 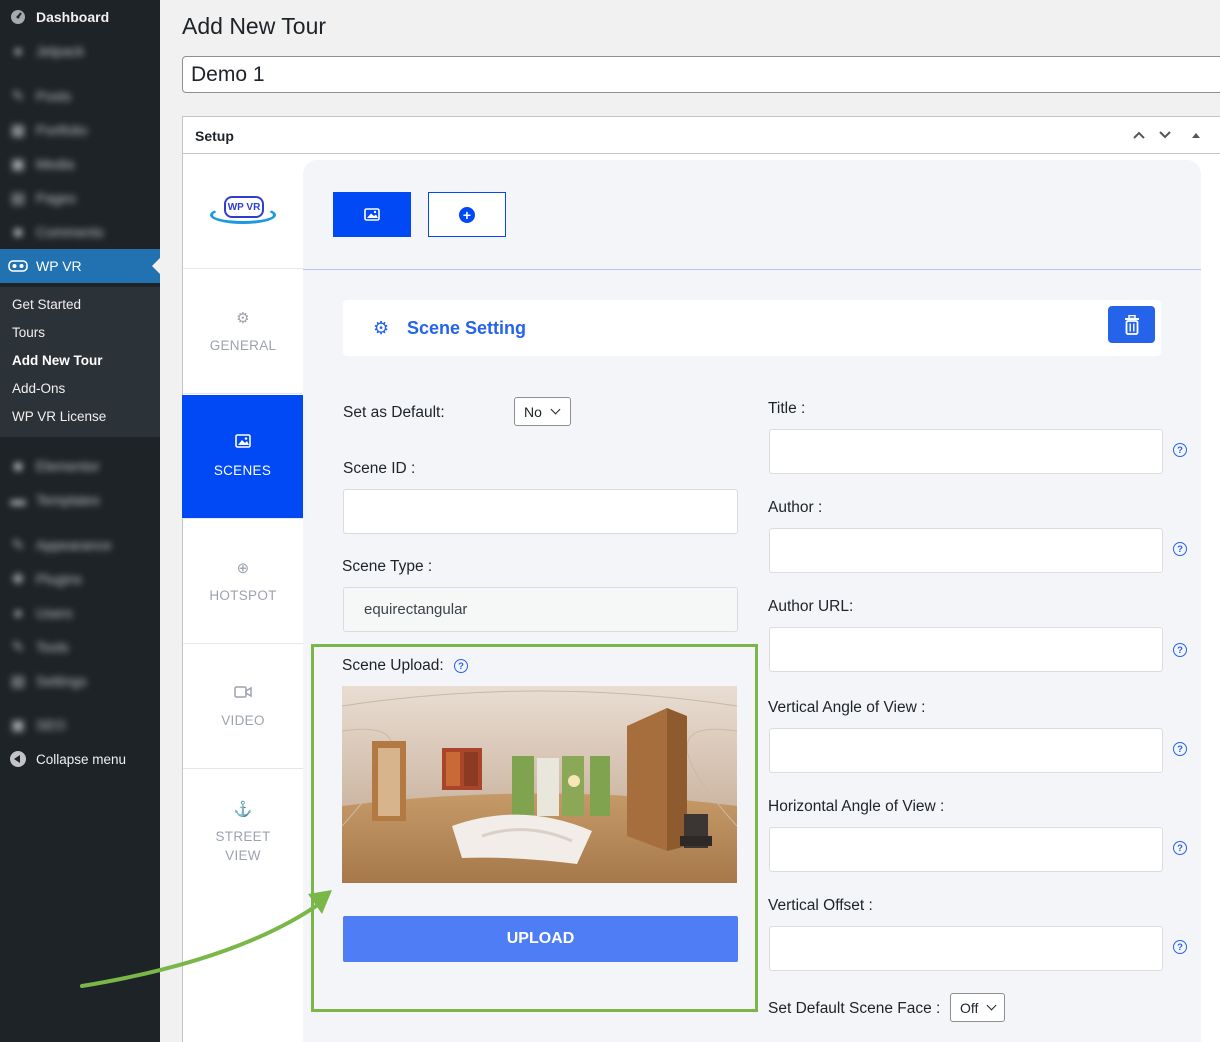 What do you see at coordinates (57, 360) in the screenshot?
I see `submenu-add-new-tour: Add New Tour` at bounding box center [57, 360].